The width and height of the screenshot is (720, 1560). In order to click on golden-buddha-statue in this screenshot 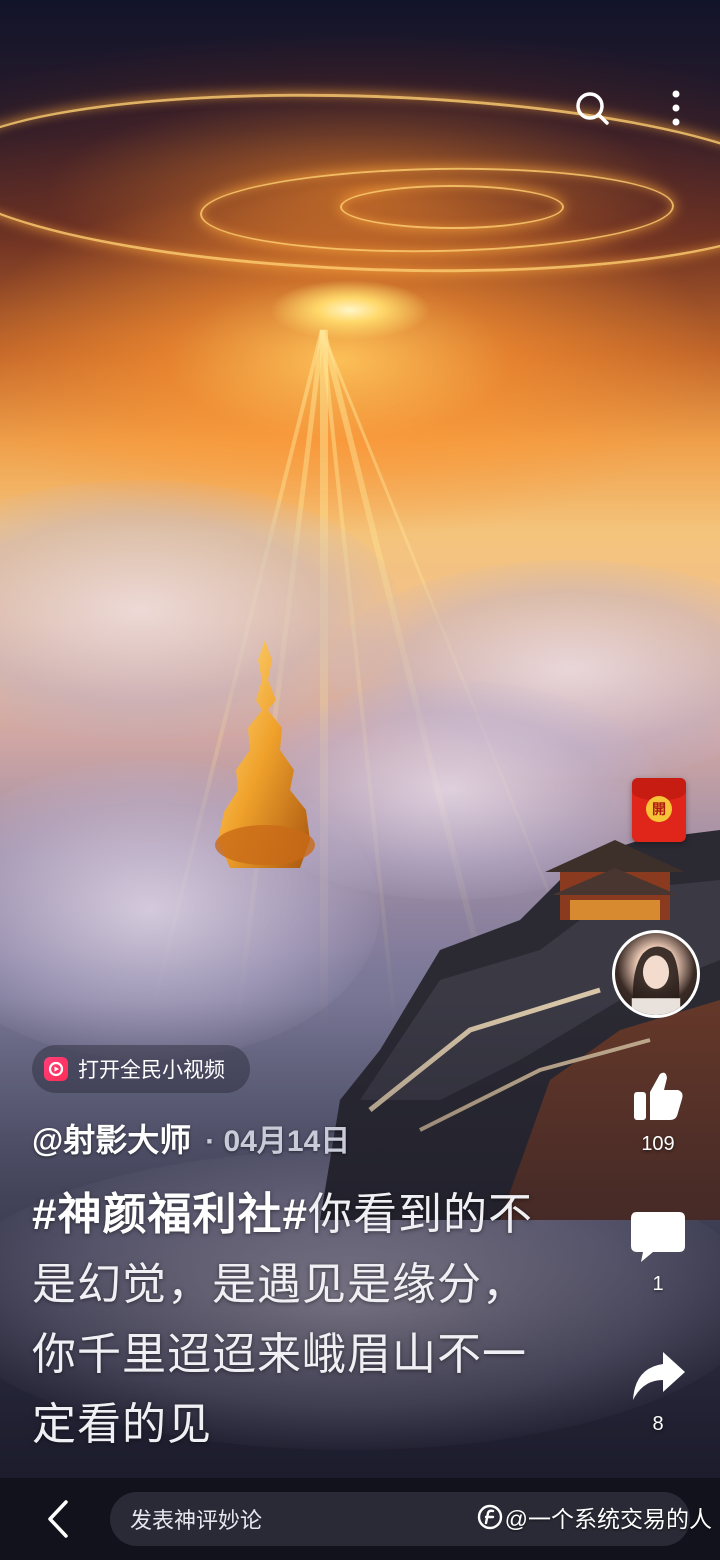, I will do `click(265, 754)`.